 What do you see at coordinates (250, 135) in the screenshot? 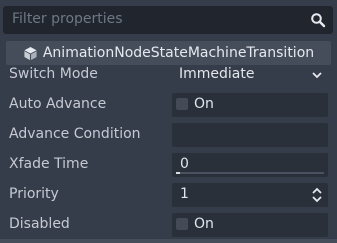
I see `advance-condition-input` at bounding box center [250, 135].